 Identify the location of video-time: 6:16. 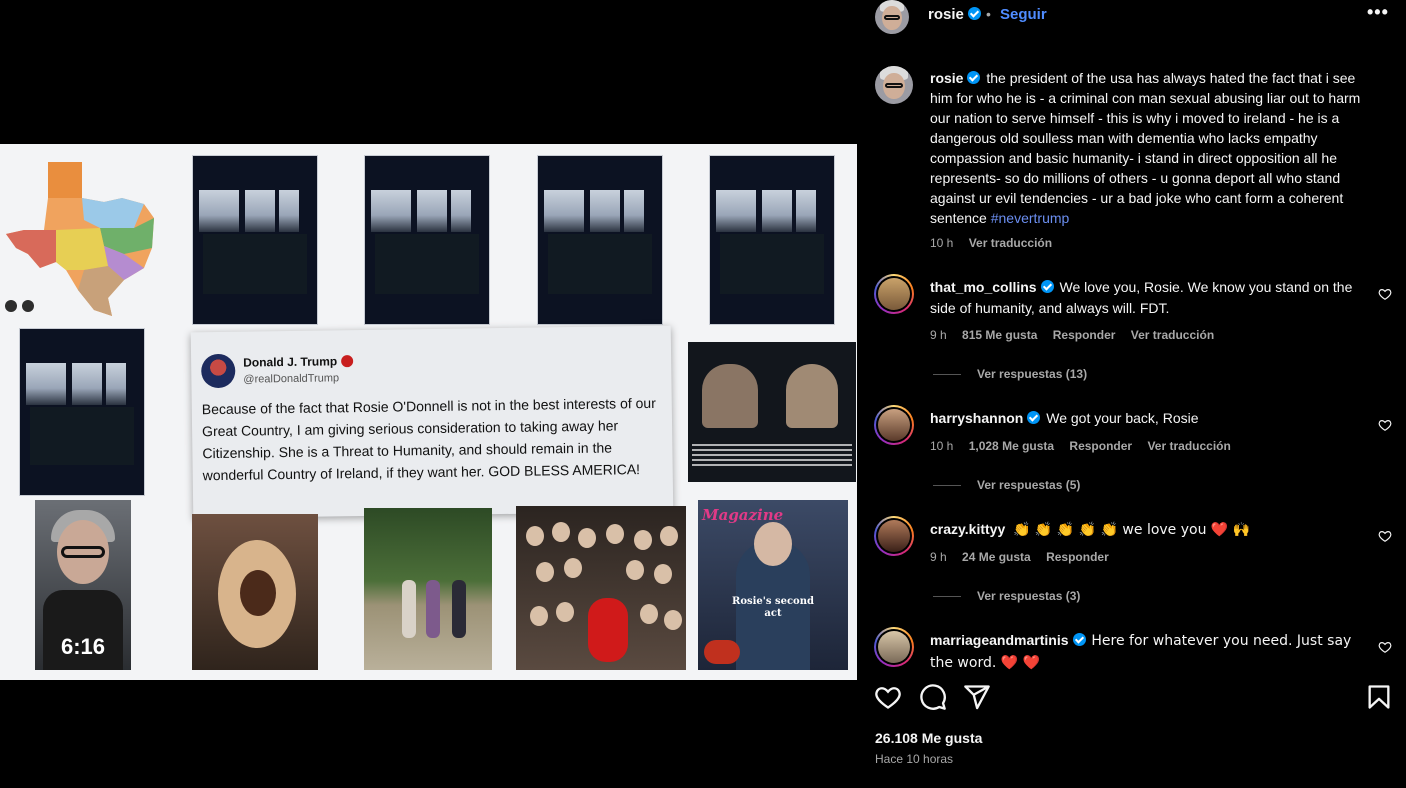
(83, 646).